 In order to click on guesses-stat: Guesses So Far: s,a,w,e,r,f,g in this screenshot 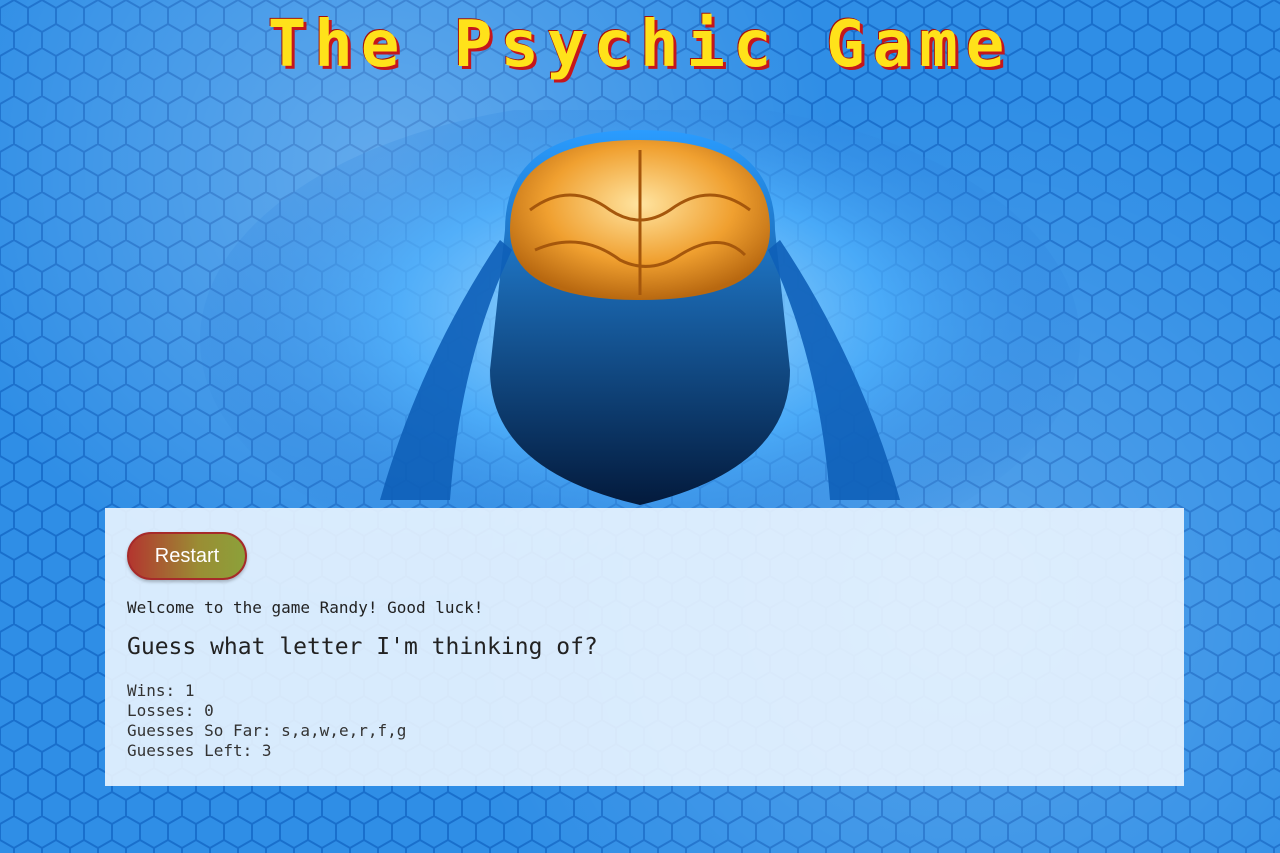, I will do `click(266, 731)`.